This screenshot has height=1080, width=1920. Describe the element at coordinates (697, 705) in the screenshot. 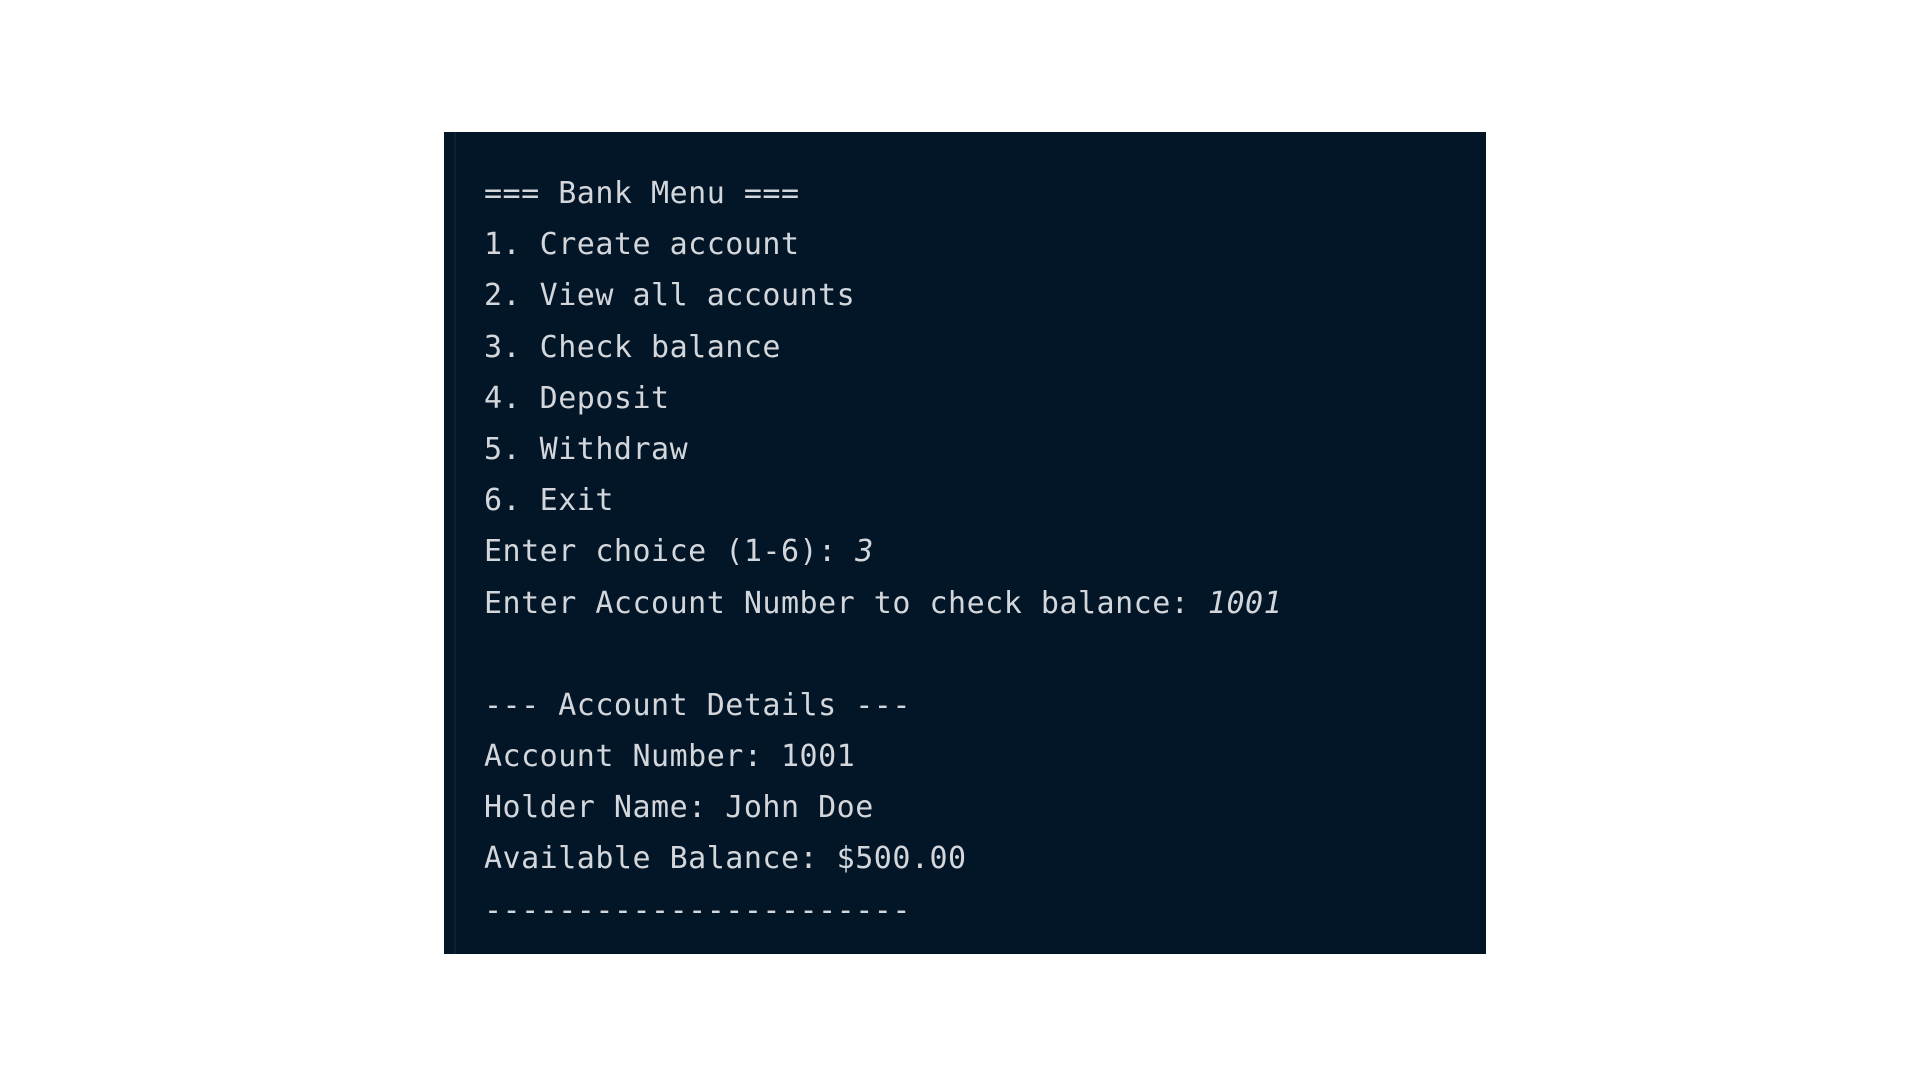

I see `account-details-header: --- Account Details ---` at that location.